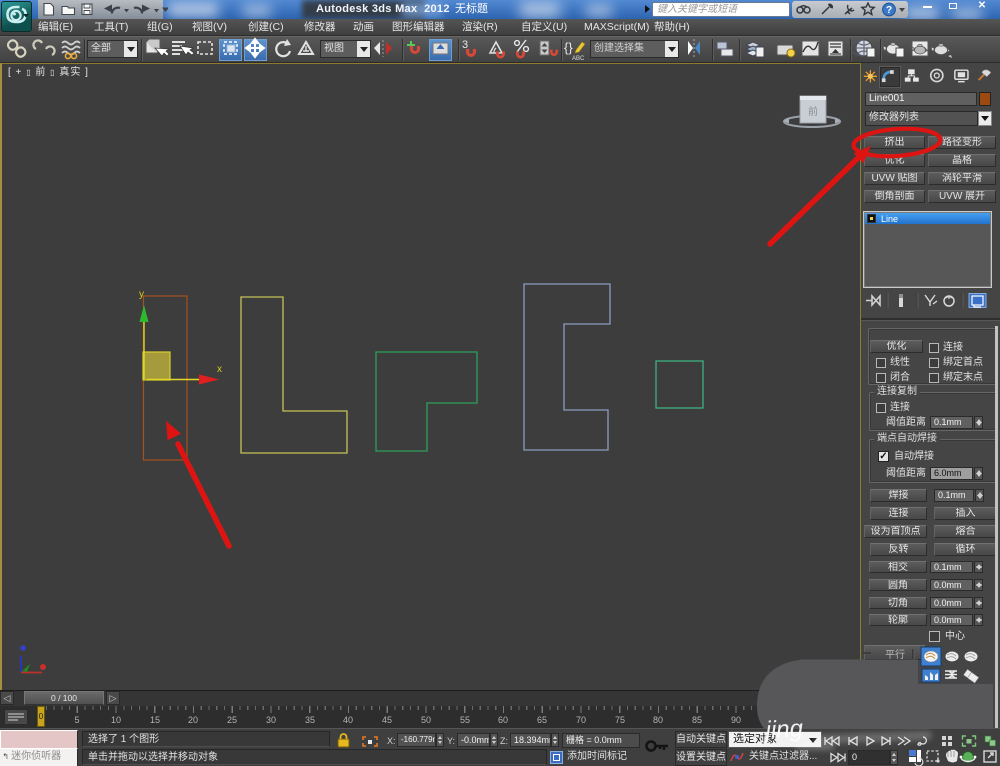  What do you see at coordinates (813, 111) in the screenshot?
I see `svg-text: 前` at bounding box center [813, 111].